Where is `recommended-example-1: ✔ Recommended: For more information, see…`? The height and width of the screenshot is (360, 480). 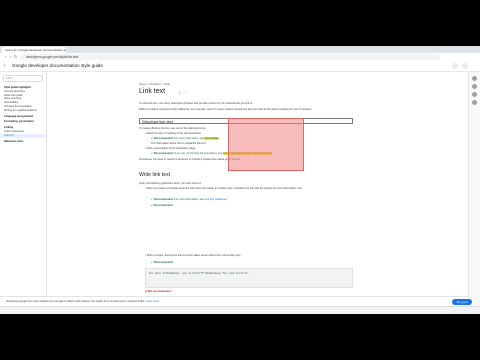 recommended-example-1: ✔ Recommended: For more information, see… is located at coordinates (185, 138).